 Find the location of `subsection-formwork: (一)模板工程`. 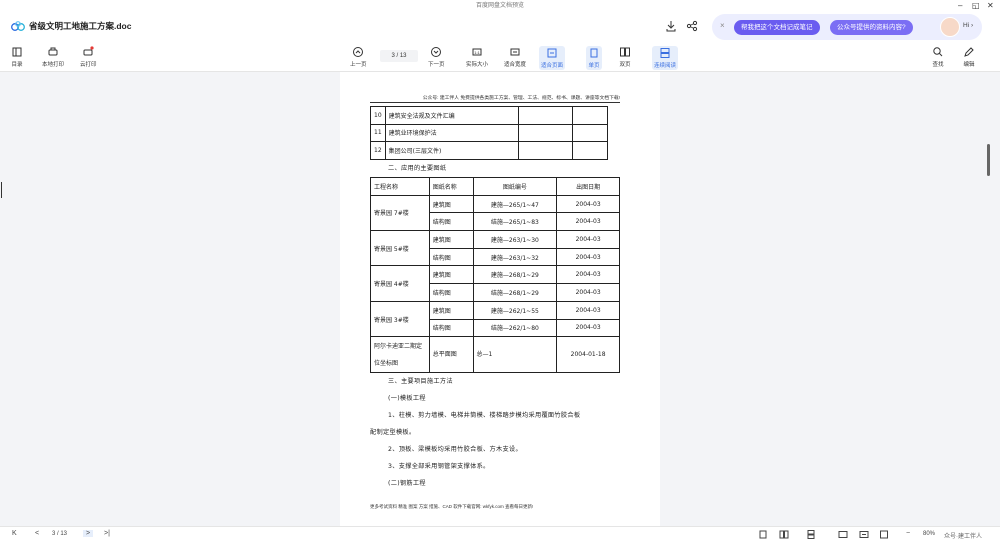

subsection-formwork: (一)模板工程 is located at coordinates (407, 398).